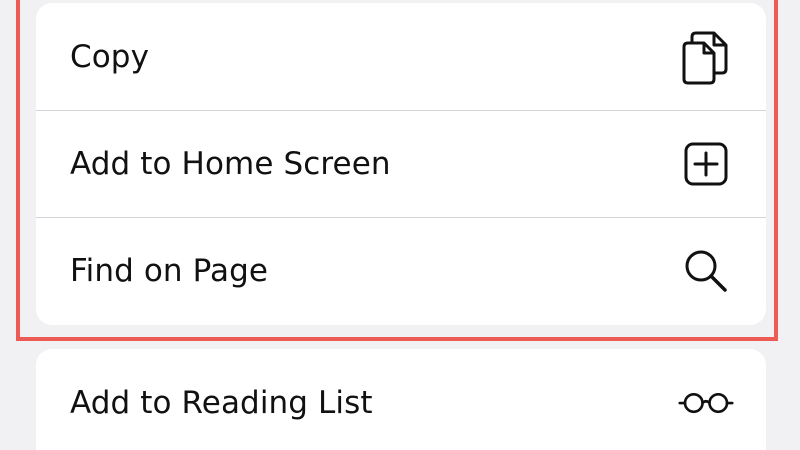 This screenshot has height=450, width=800. What do you see at coordinates (169, 270) in the screenshot?
I see `find-on-page-label: Find on Page` at bounding box center [169, 270].